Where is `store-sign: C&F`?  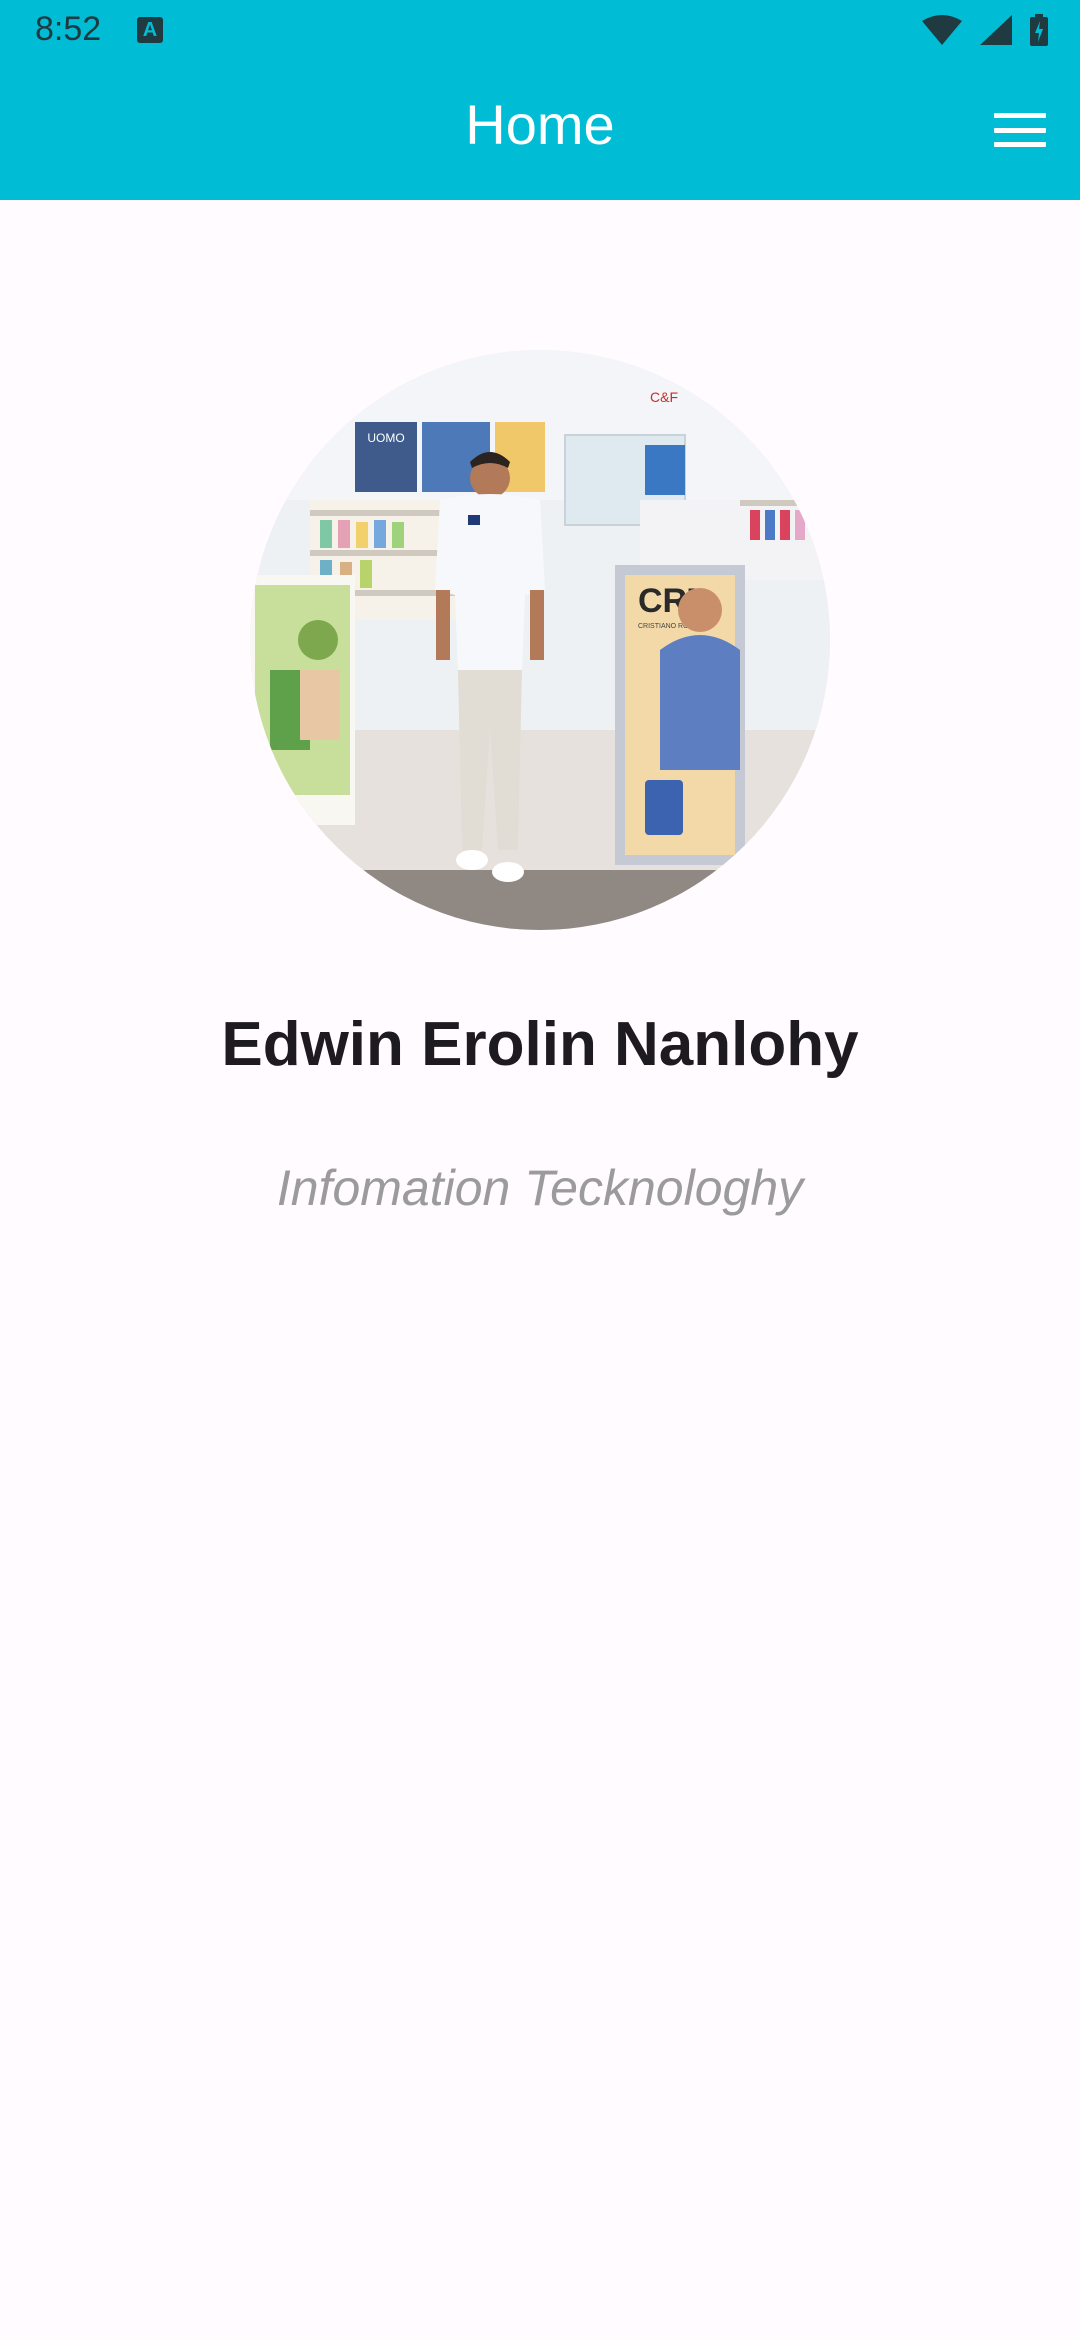
store-sign: C&F is located at coordinates (664, 397).